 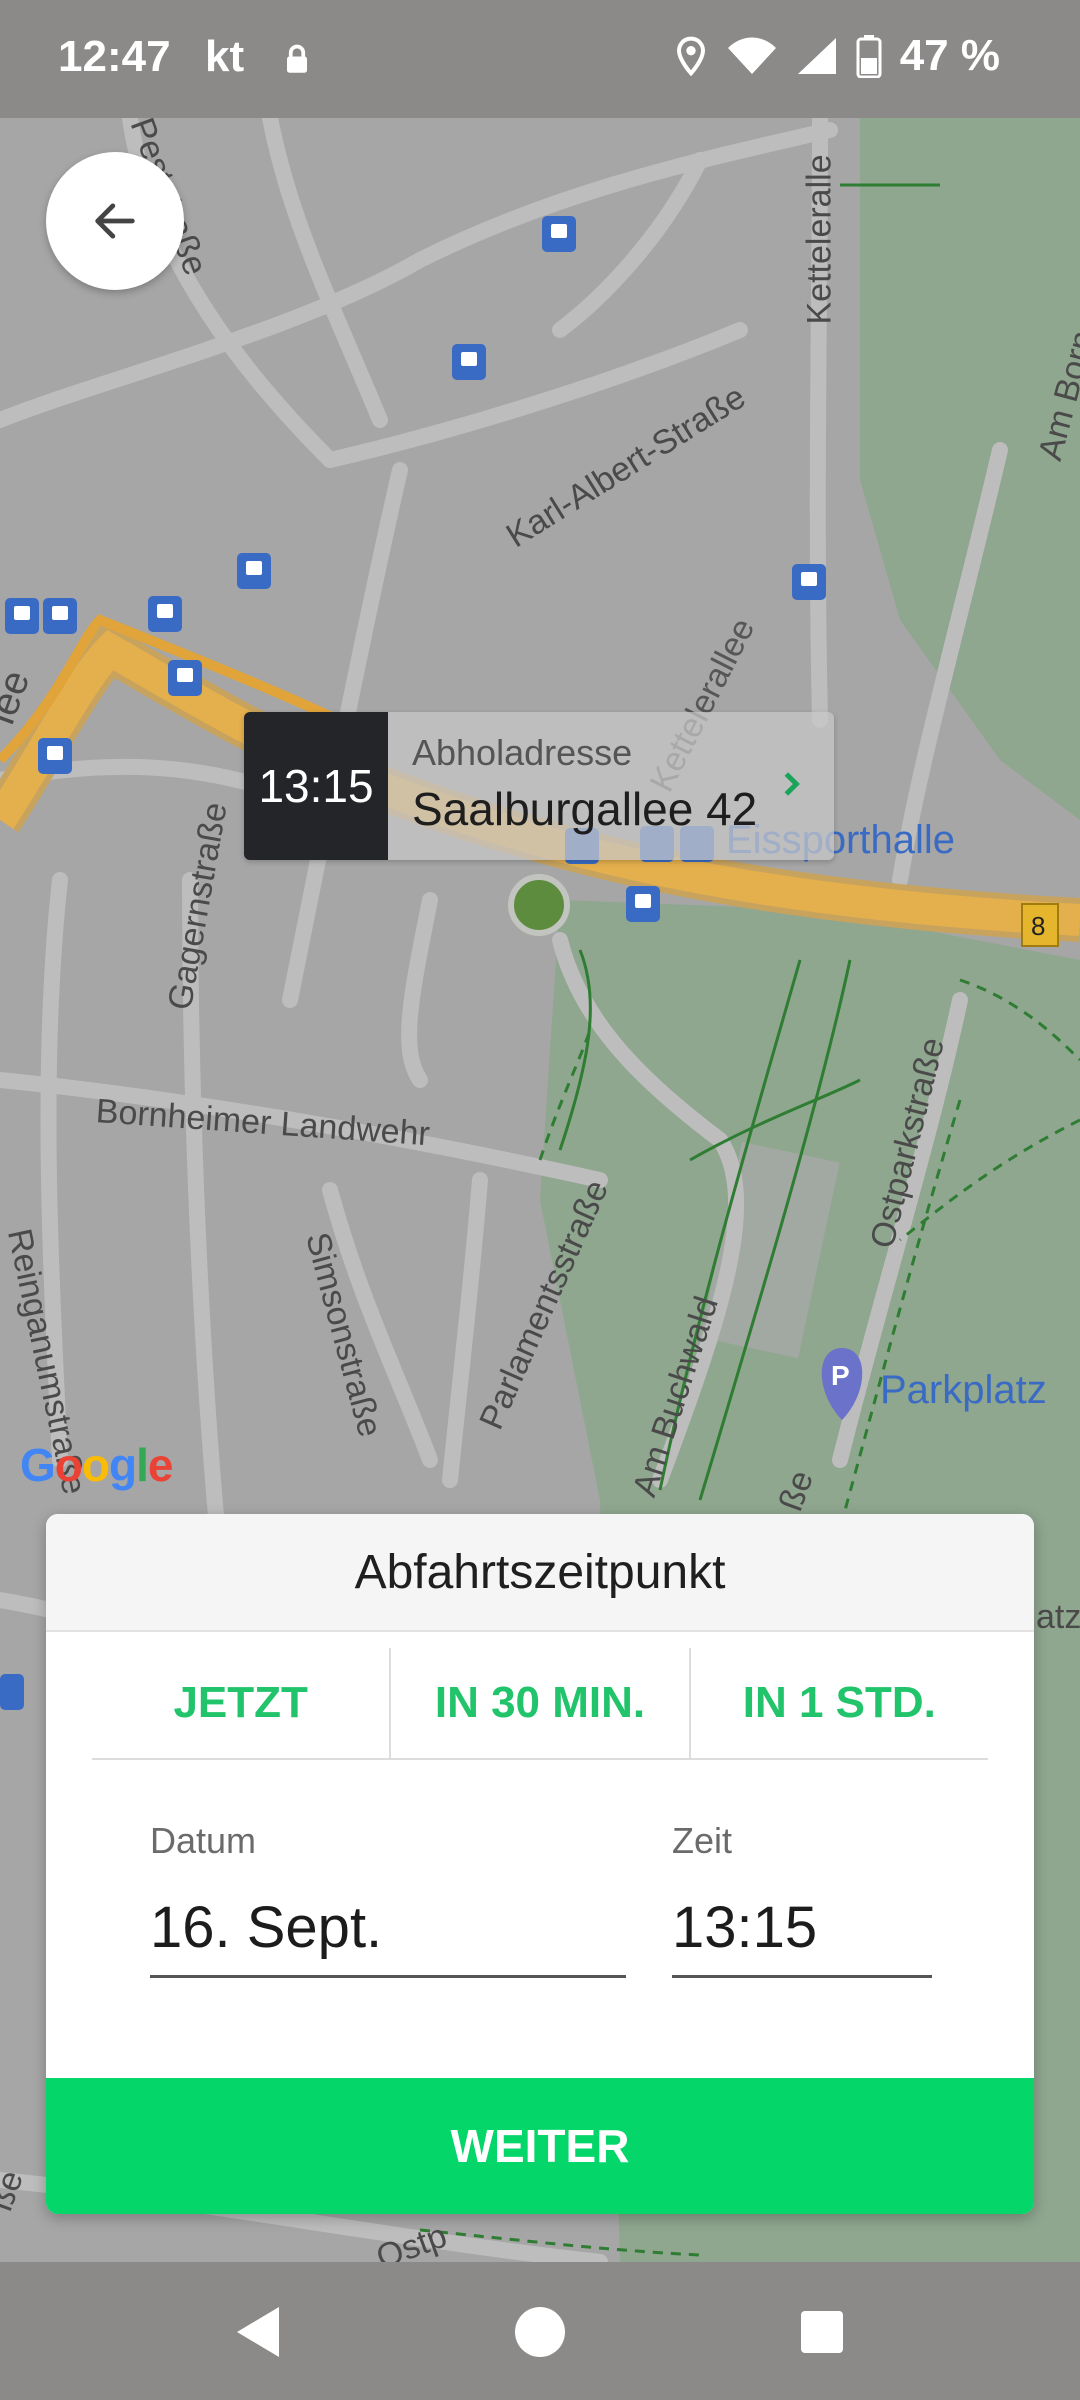 I want to click on option-1-hour: IN 1 STD., so click(x=838, y=1703).